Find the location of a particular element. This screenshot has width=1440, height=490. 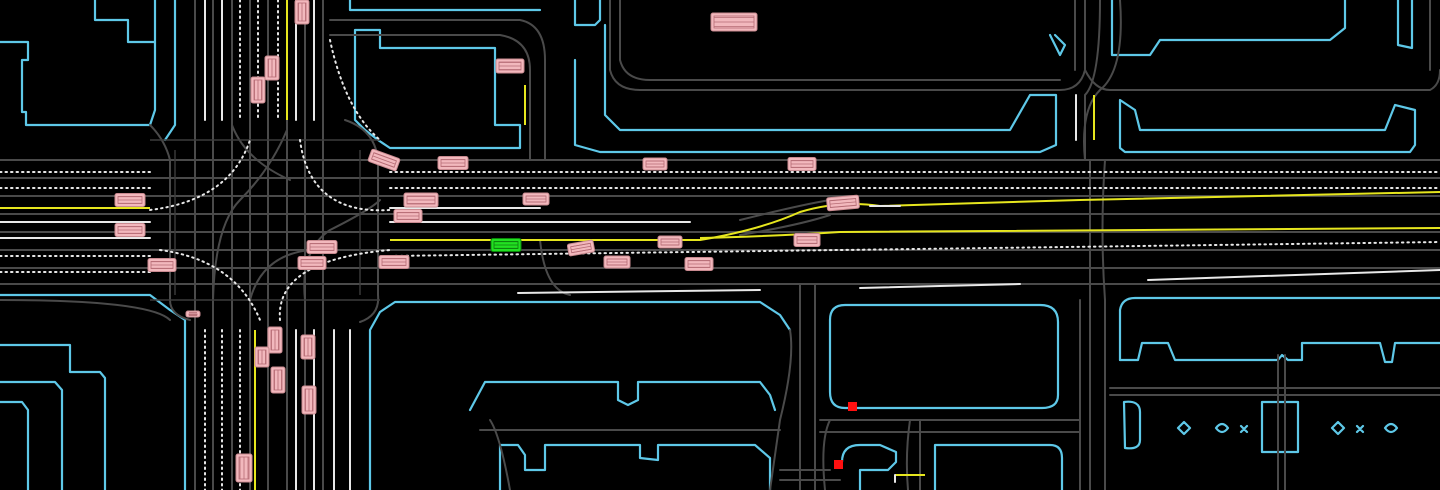

curb-bottom-center-a is located at coordinates (580, 395).